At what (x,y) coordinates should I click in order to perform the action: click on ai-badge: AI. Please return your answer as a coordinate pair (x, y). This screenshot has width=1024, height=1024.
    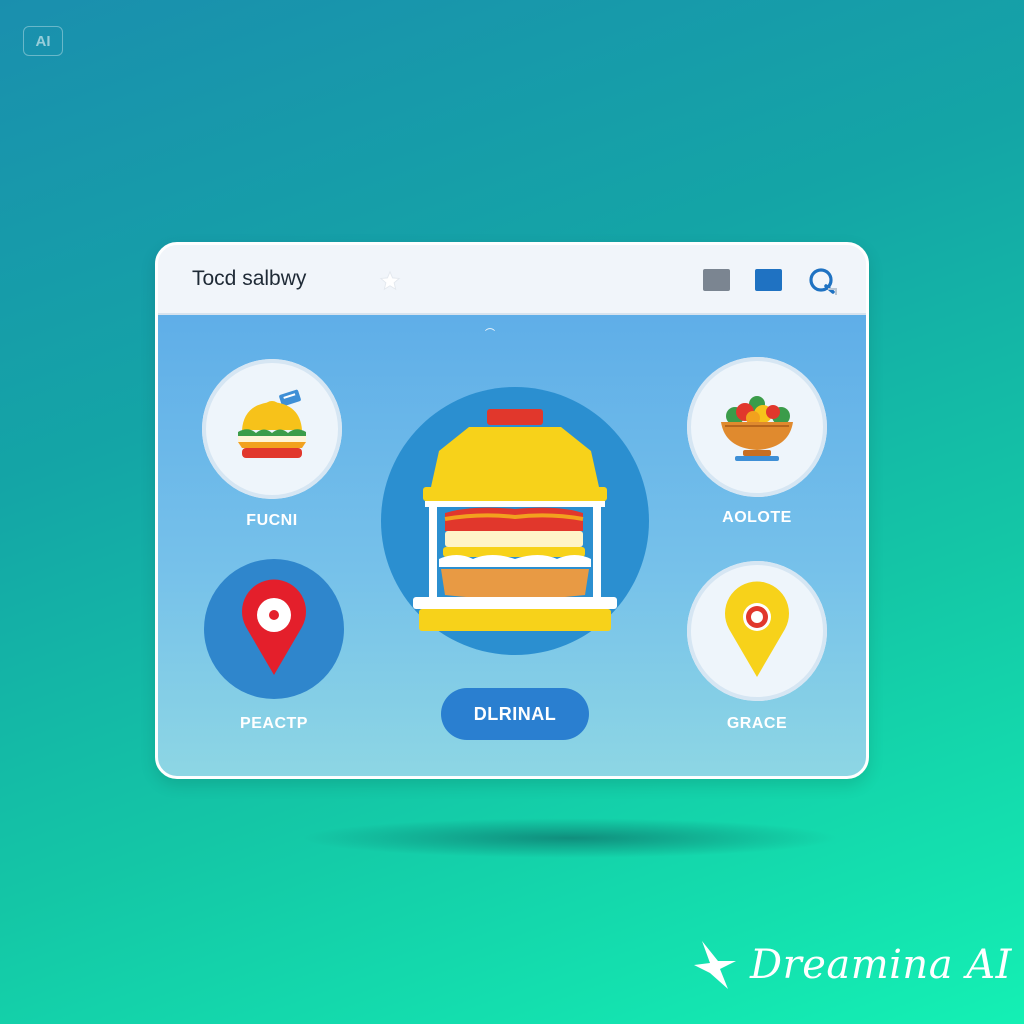
    Looking at the image, I should click on (43, 41).